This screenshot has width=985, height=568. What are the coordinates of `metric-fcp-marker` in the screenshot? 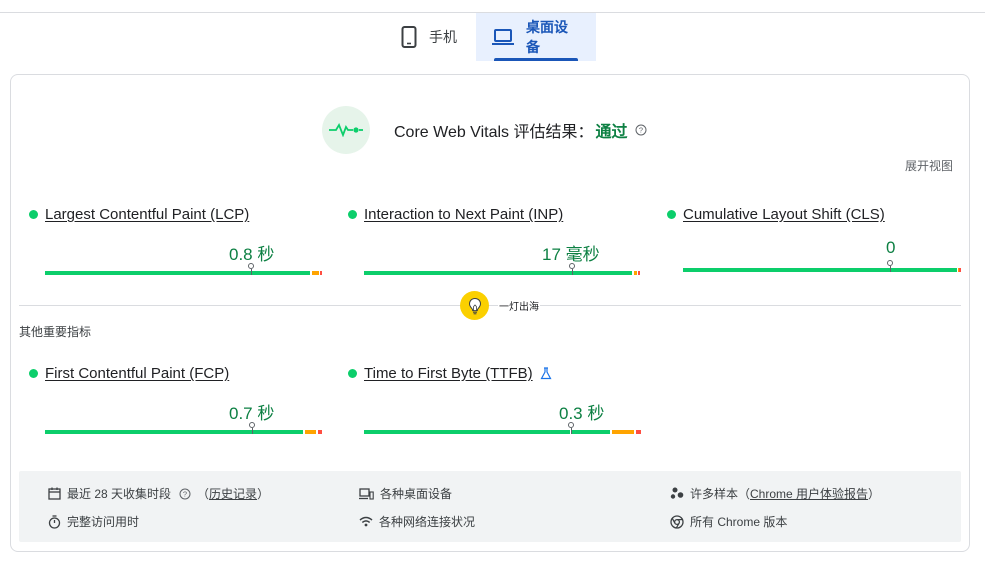 It's located at (252, 428).